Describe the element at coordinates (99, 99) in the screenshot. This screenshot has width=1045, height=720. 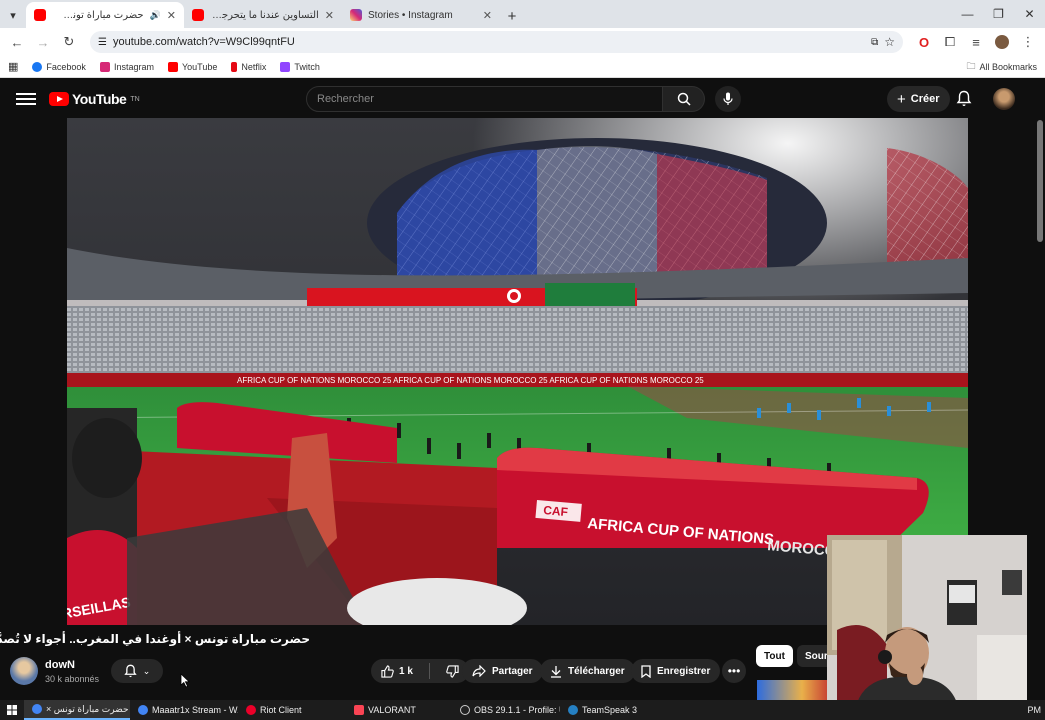
I see `youtube-logo-text: YouTube` at that location.